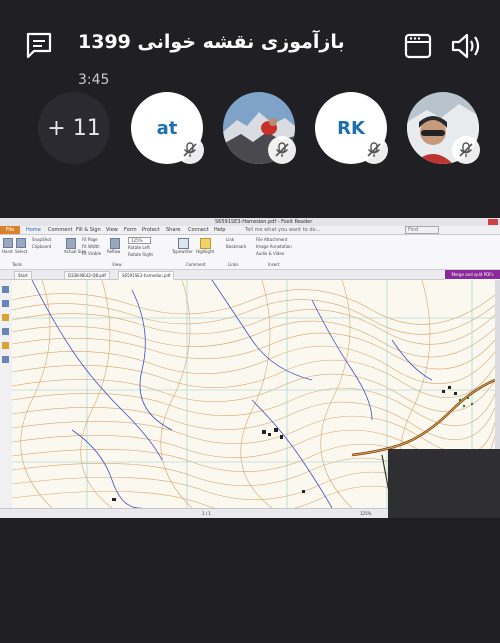 The width and height of the screenshot is (500, 643). I want to click on group-tools: Tools, so click(17, 264).